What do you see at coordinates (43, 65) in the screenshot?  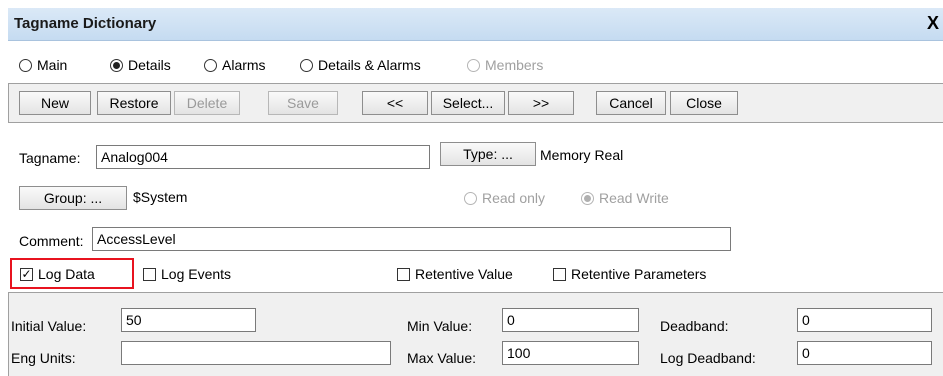 I see `radio-main: Main` at bounding box center [43, 65].